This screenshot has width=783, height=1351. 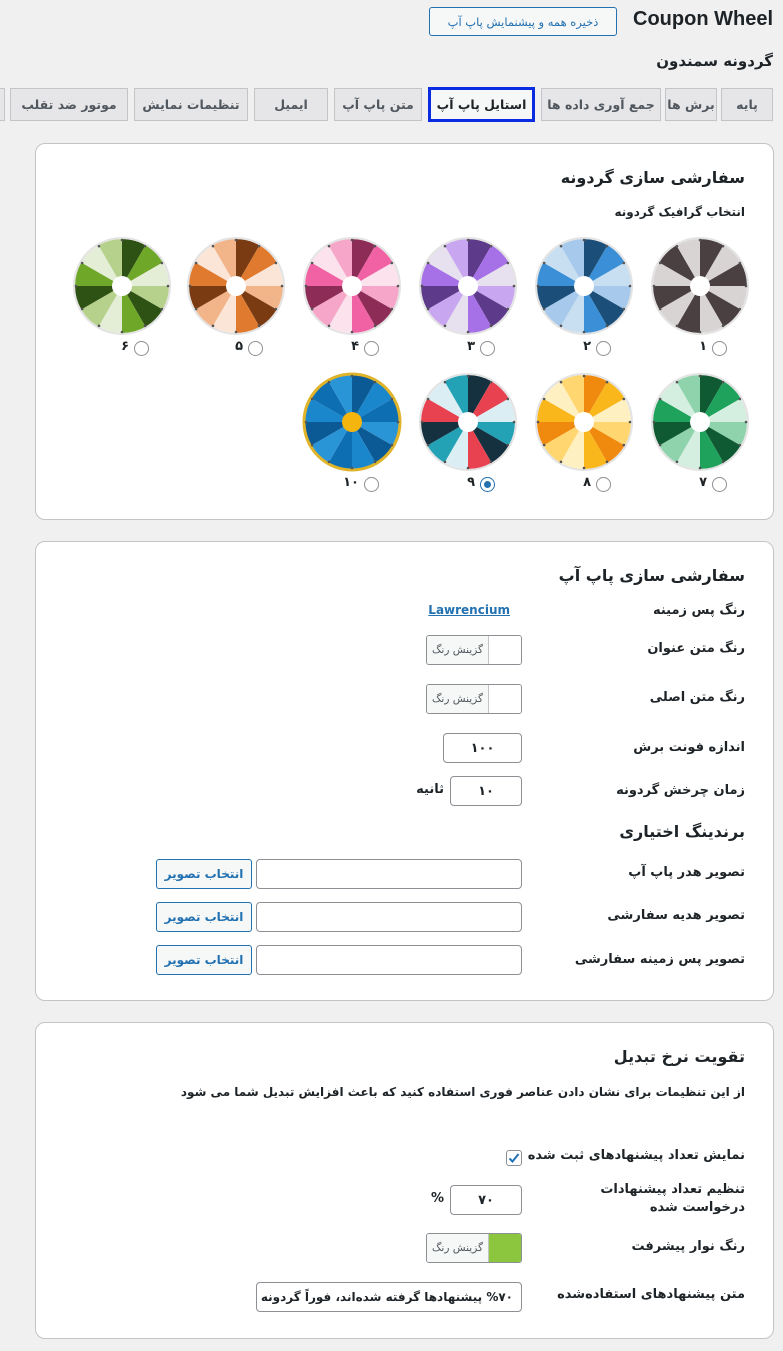 I want to click on header-image-label: تصویر هدر پاپ آپ, so click(x=686, y=872).